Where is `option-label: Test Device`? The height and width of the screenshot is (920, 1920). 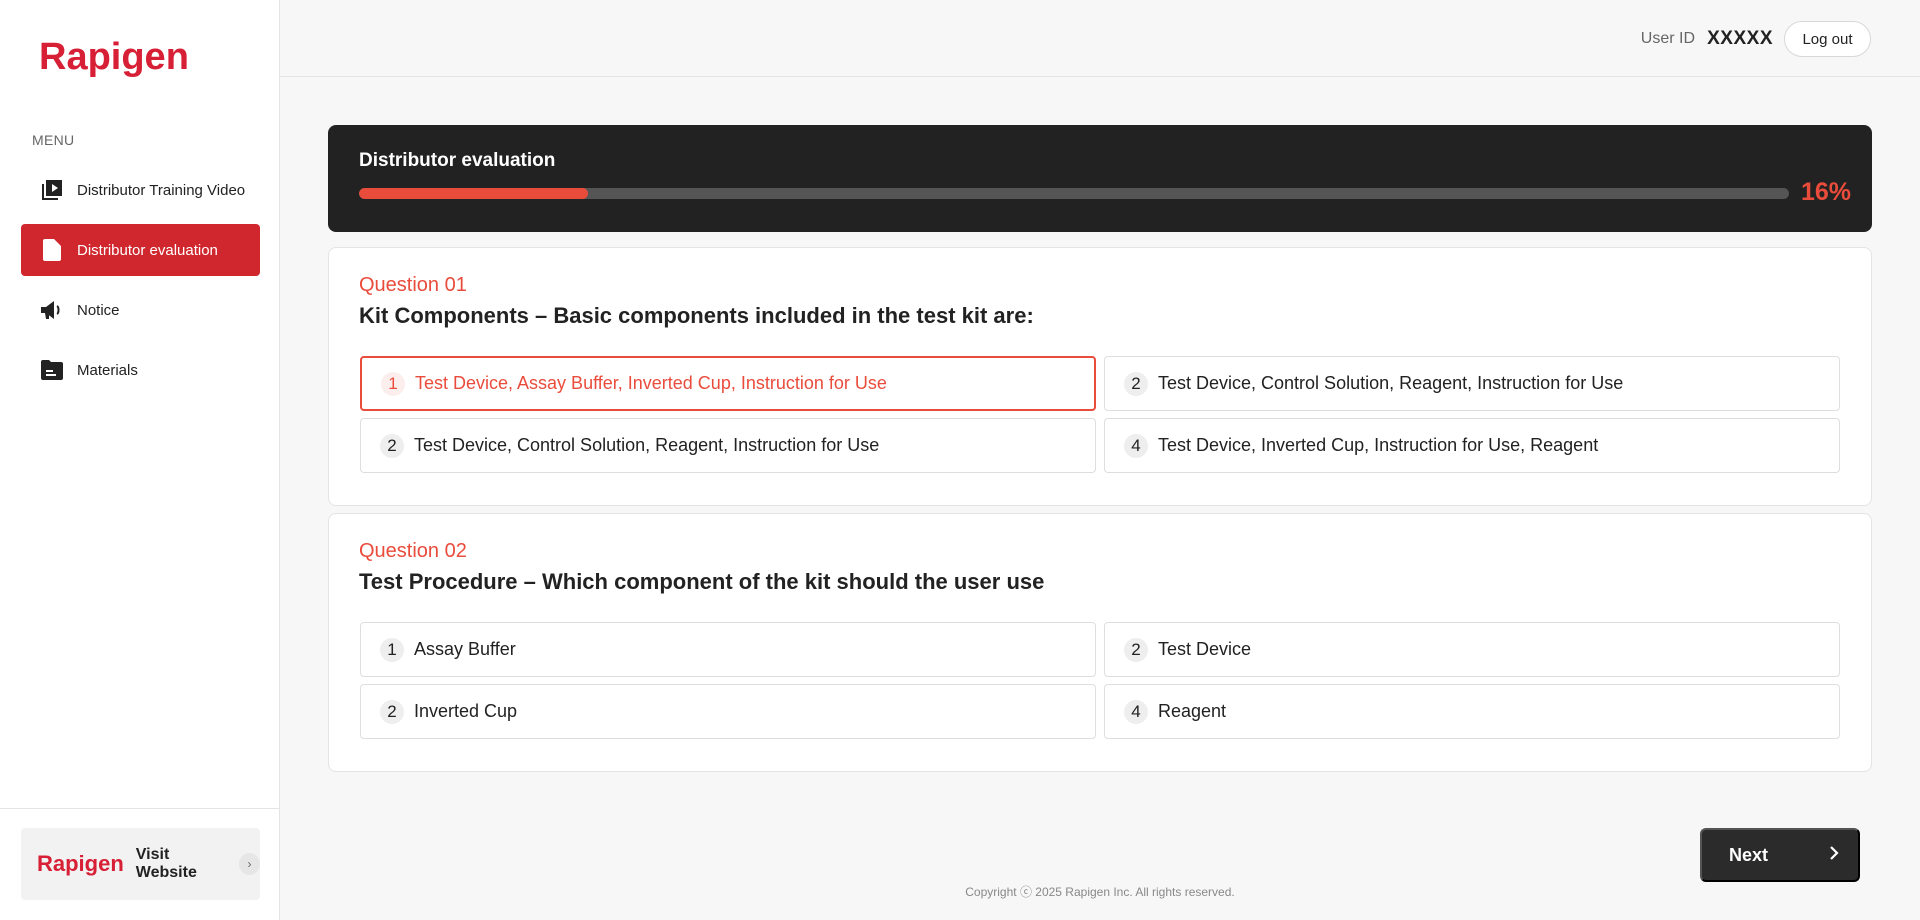
option-label: Test Device is located at coordinates (1205, 649).